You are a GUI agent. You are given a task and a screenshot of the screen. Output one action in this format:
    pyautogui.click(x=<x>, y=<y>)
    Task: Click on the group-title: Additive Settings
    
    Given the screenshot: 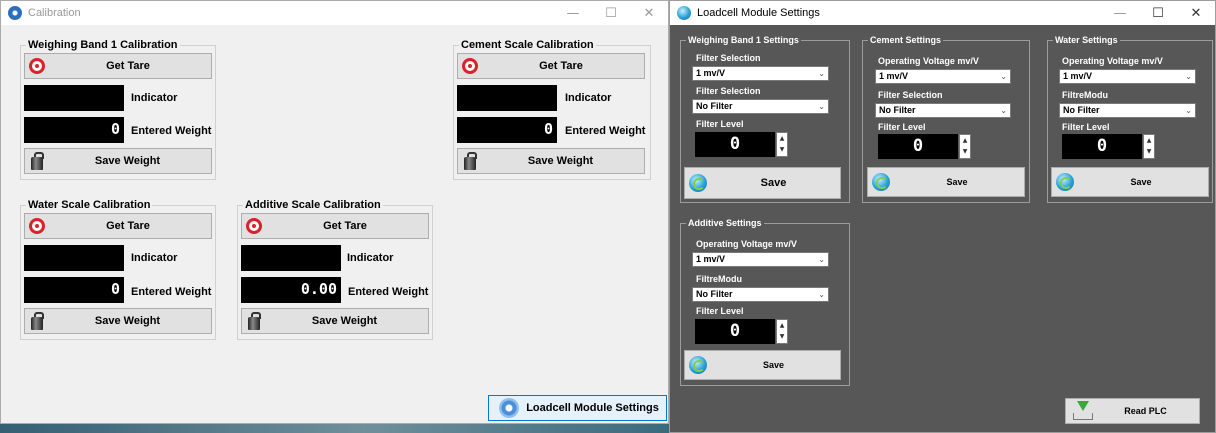 What is the action you would take?
    pyautogui.click(x=725, y=223)
    